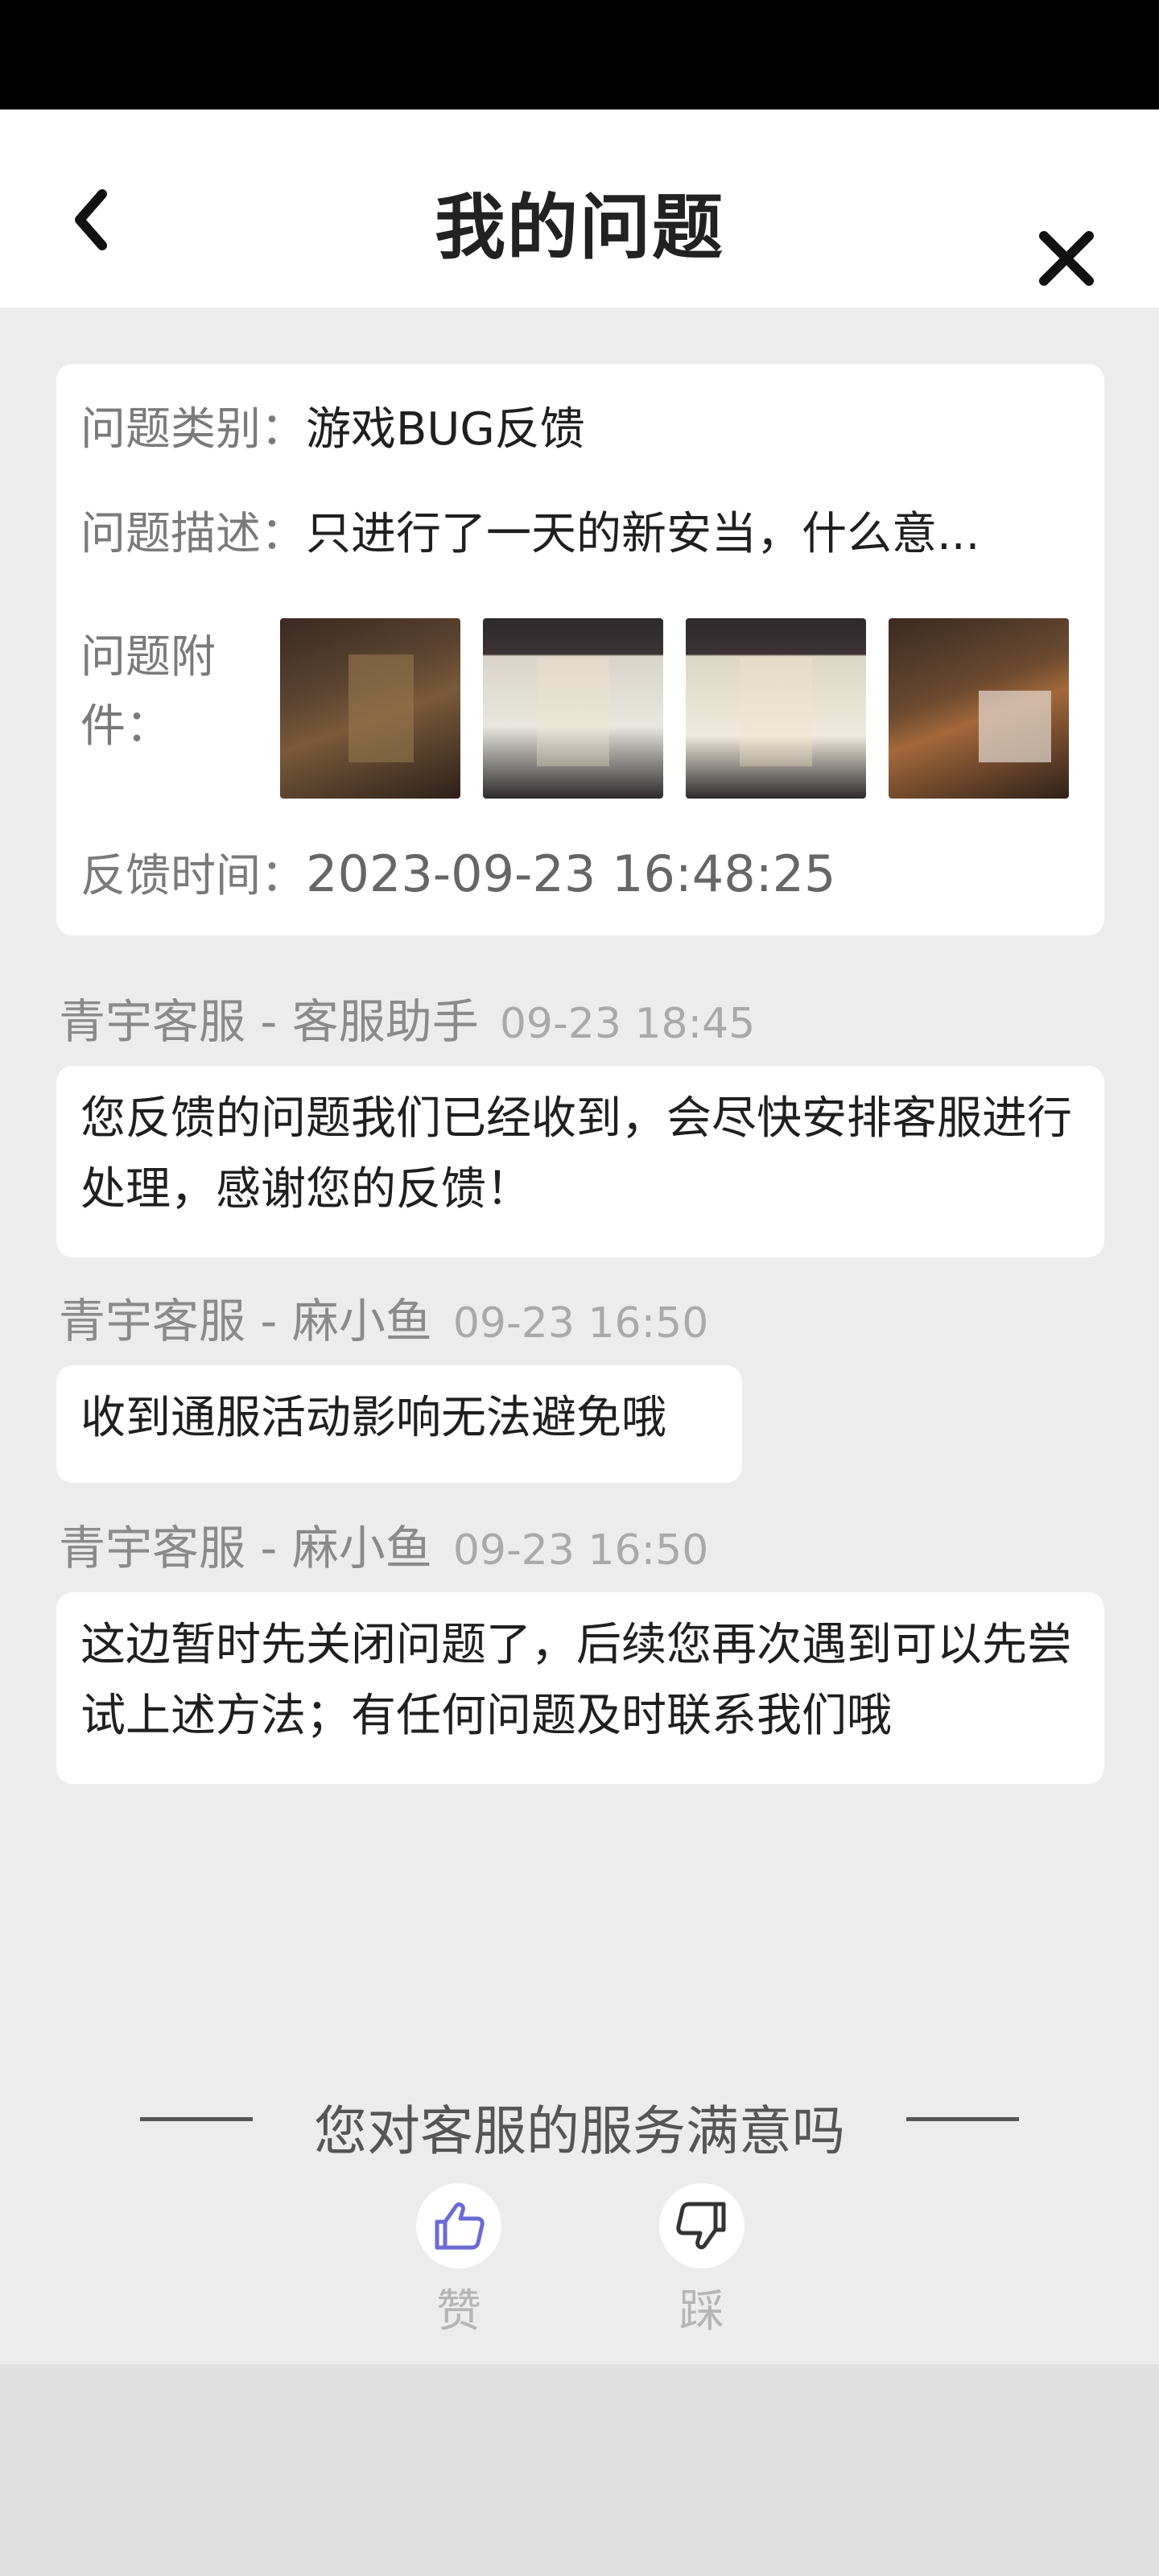 This screenshot has width=1159, height=2576. What do you see at coordinates (627, 1024) in the screenshot?
I see `message-time: 09-23 18:45` at bounding box center [627, 1024].